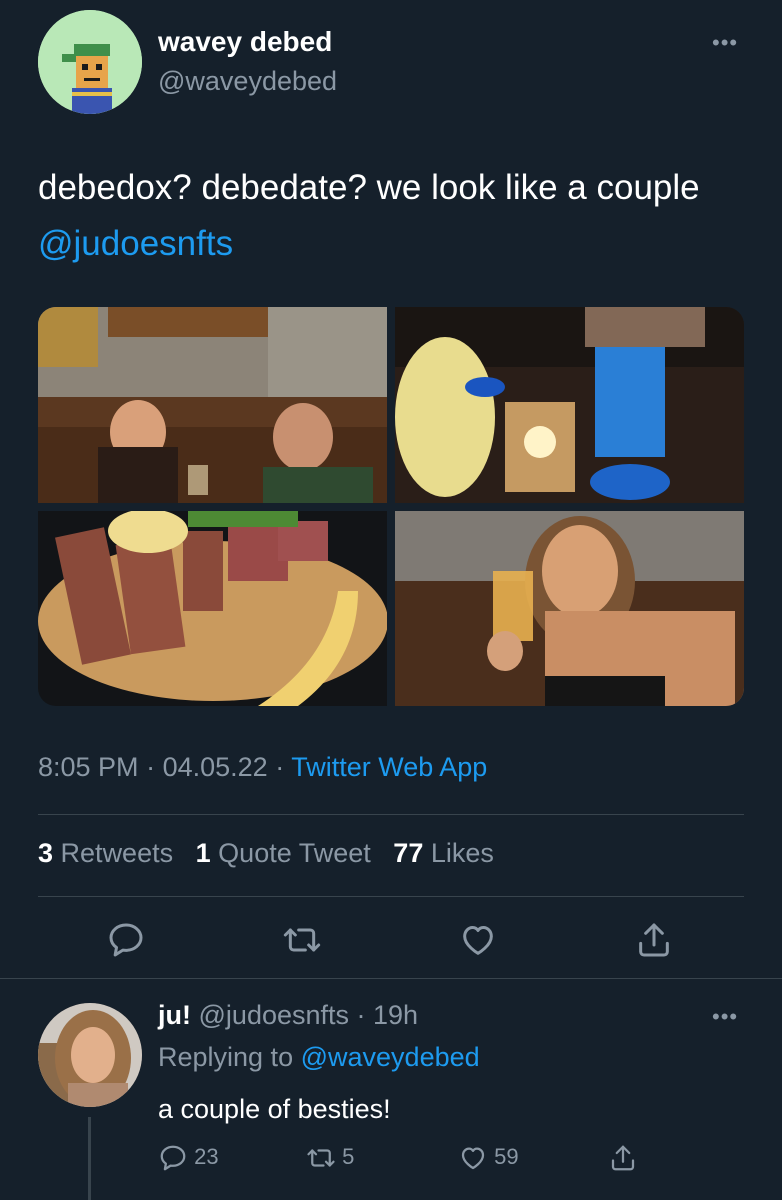 The image size is (782, 1200). Describe the element at coordinates (274, 1109) in the screenshot. I see `reply-text: a couple of besties!` at that location.